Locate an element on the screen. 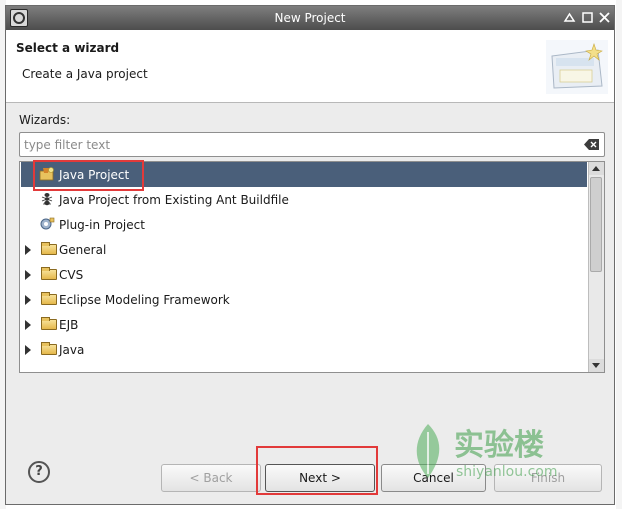 This screenshot has width=622, height=509. header-title: Select a wizard is located at coordinates (68, 48).